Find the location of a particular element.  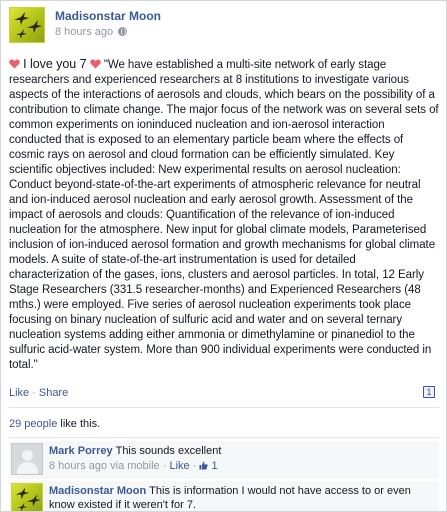

author-avatar is located at coordinates (27, 25).